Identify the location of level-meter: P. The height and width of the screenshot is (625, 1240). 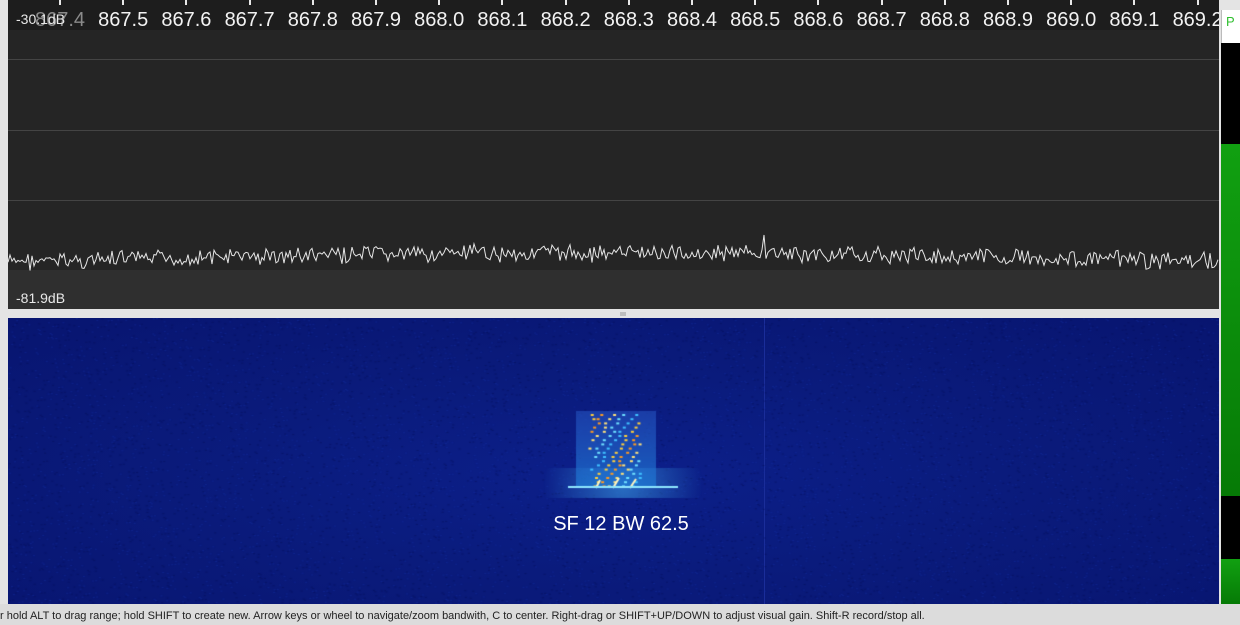
(1230, 307).